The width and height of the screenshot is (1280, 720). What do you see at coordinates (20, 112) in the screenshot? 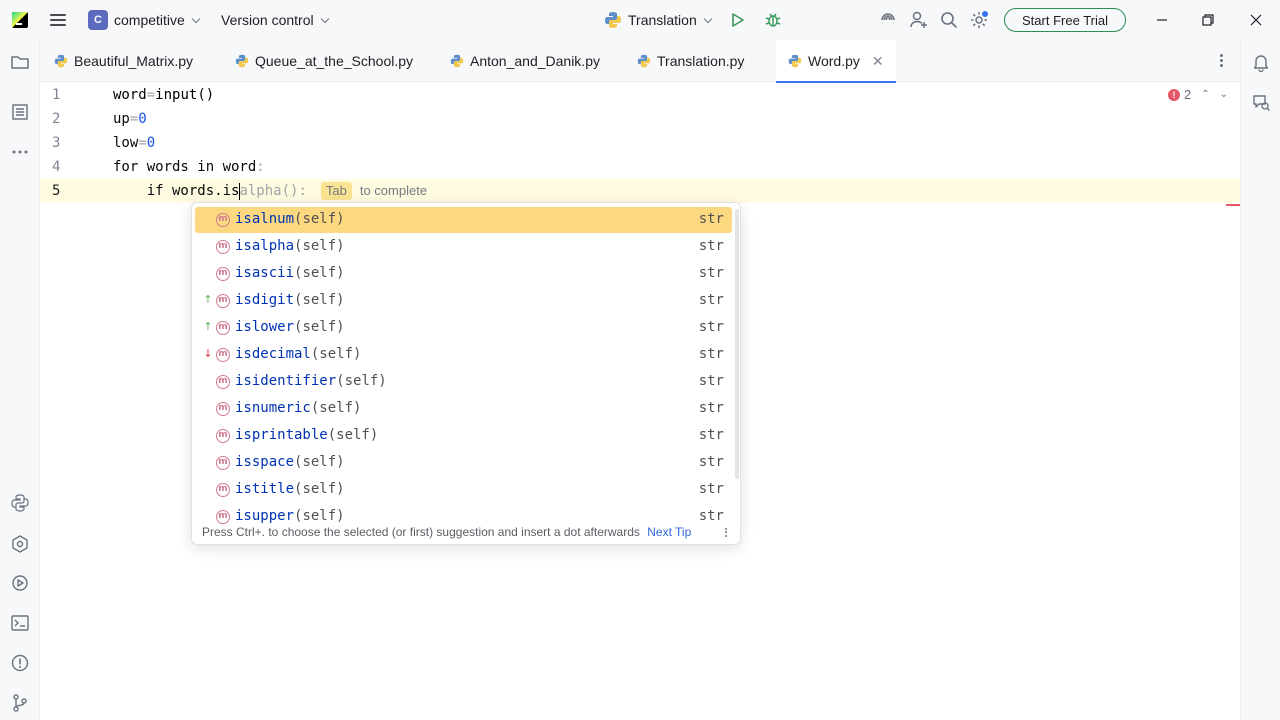
I see `structure-icon` at bounding box center [20, 112].